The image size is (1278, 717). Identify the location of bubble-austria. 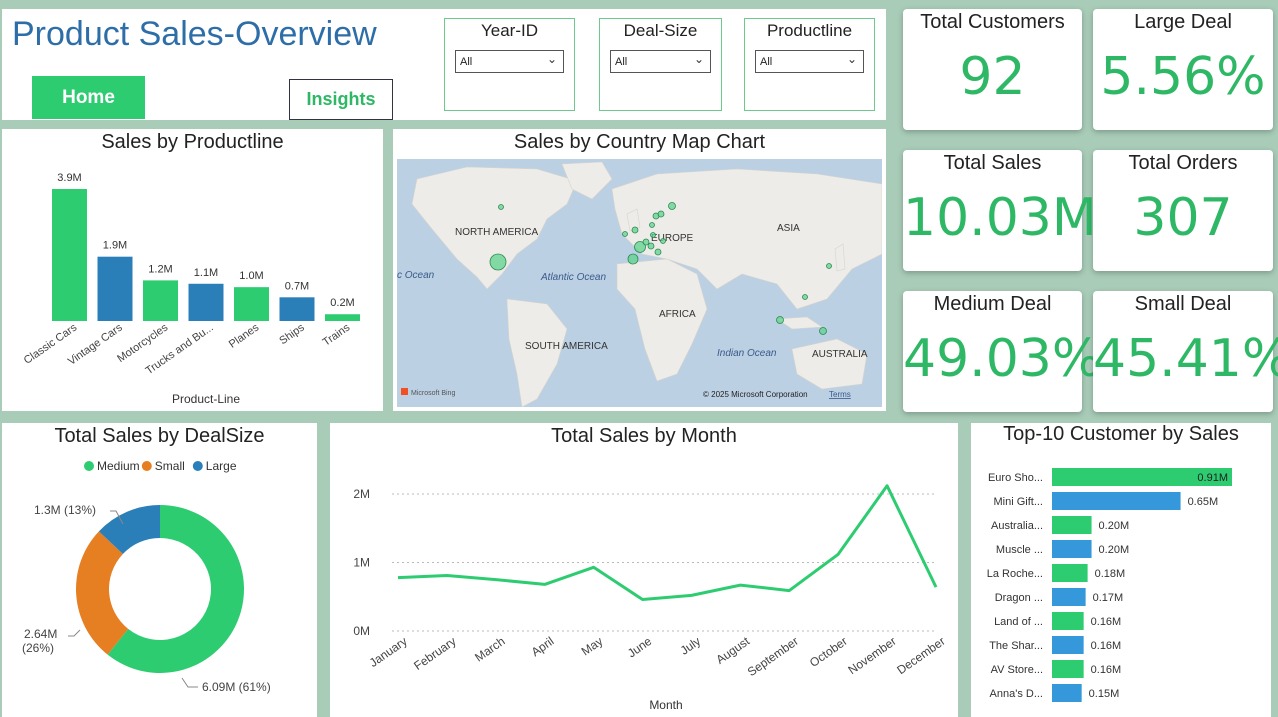
(663, 241).